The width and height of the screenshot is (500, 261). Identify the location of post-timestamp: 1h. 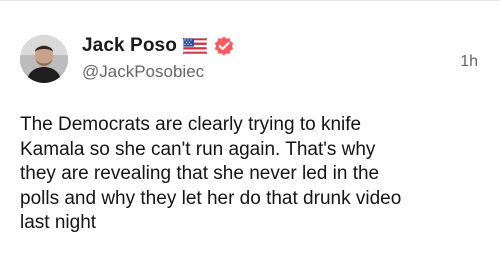
(469, 62).